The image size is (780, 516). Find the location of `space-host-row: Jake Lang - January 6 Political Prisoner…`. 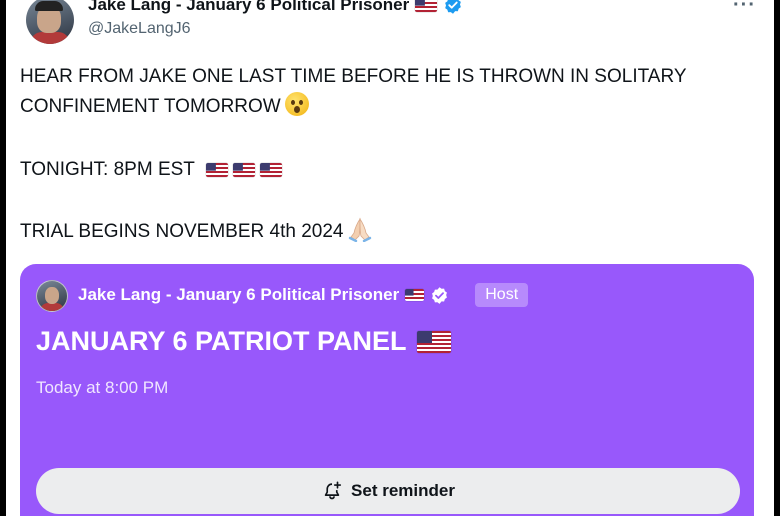

space-host-row: Jake Lang - January 6 Political Prisoner… is located at coordinates (303, 295).